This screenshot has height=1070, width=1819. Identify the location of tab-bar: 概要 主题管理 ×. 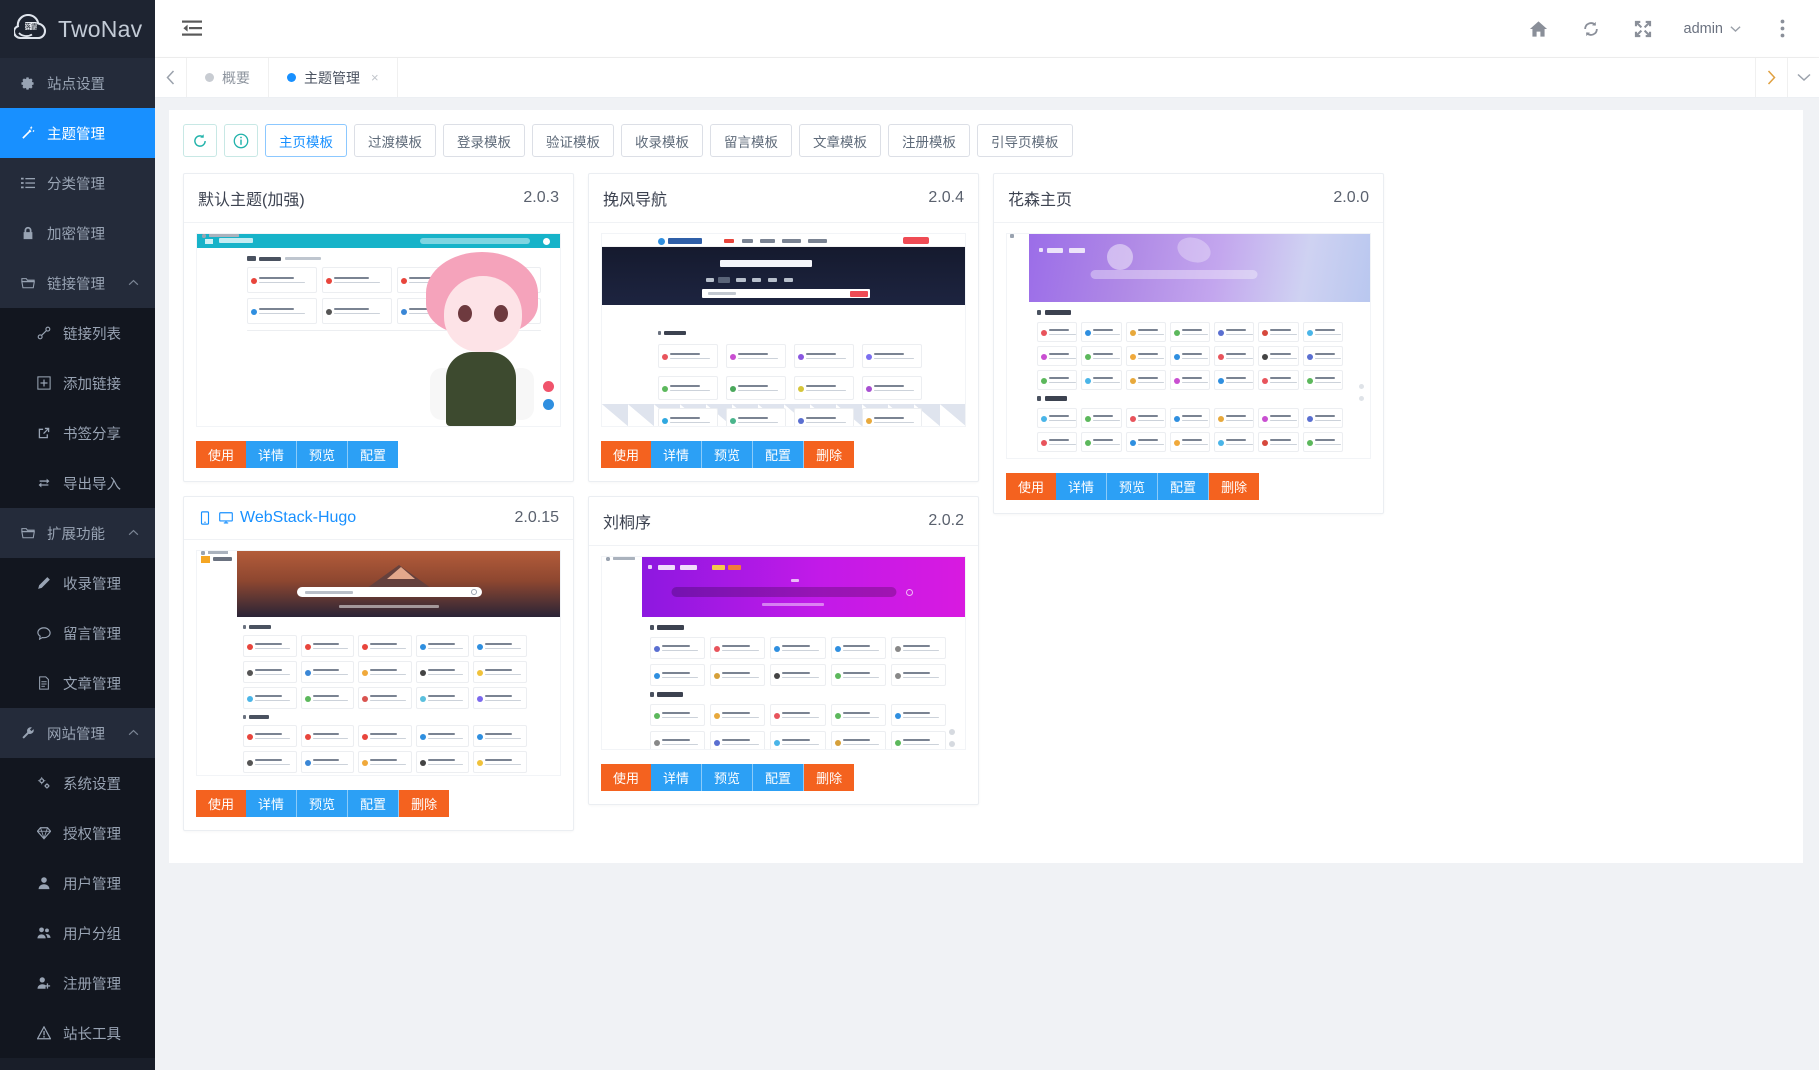
(987, 78).